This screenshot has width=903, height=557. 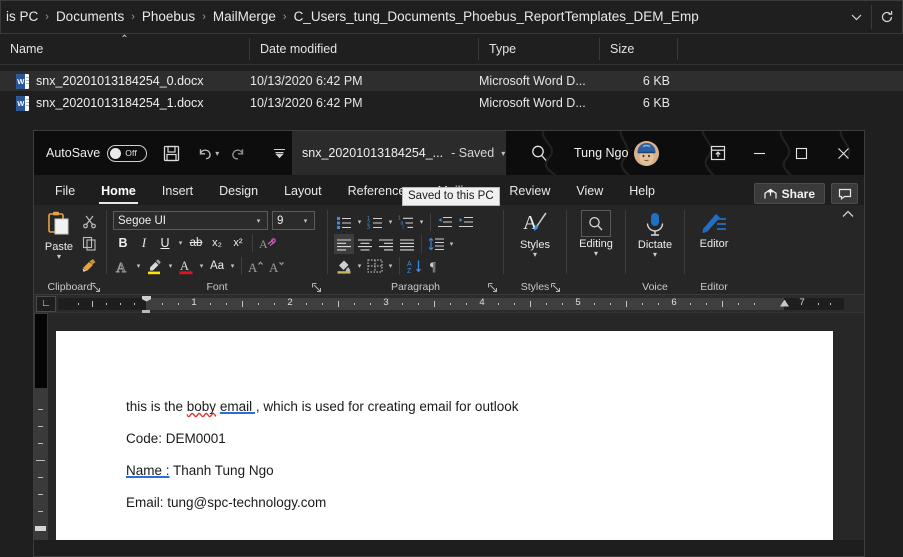 I want to click on numbered-list-button: 1 2 3, so click(x=375, y=222).